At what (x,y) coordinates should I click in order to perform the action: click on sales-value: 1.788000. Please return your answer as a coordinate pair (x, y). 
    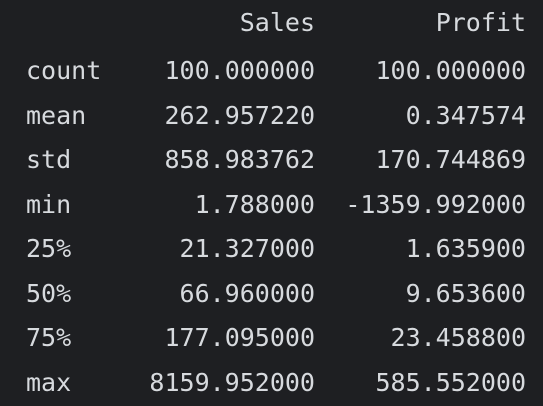
    Looking at the image, I should click on (254, 204).